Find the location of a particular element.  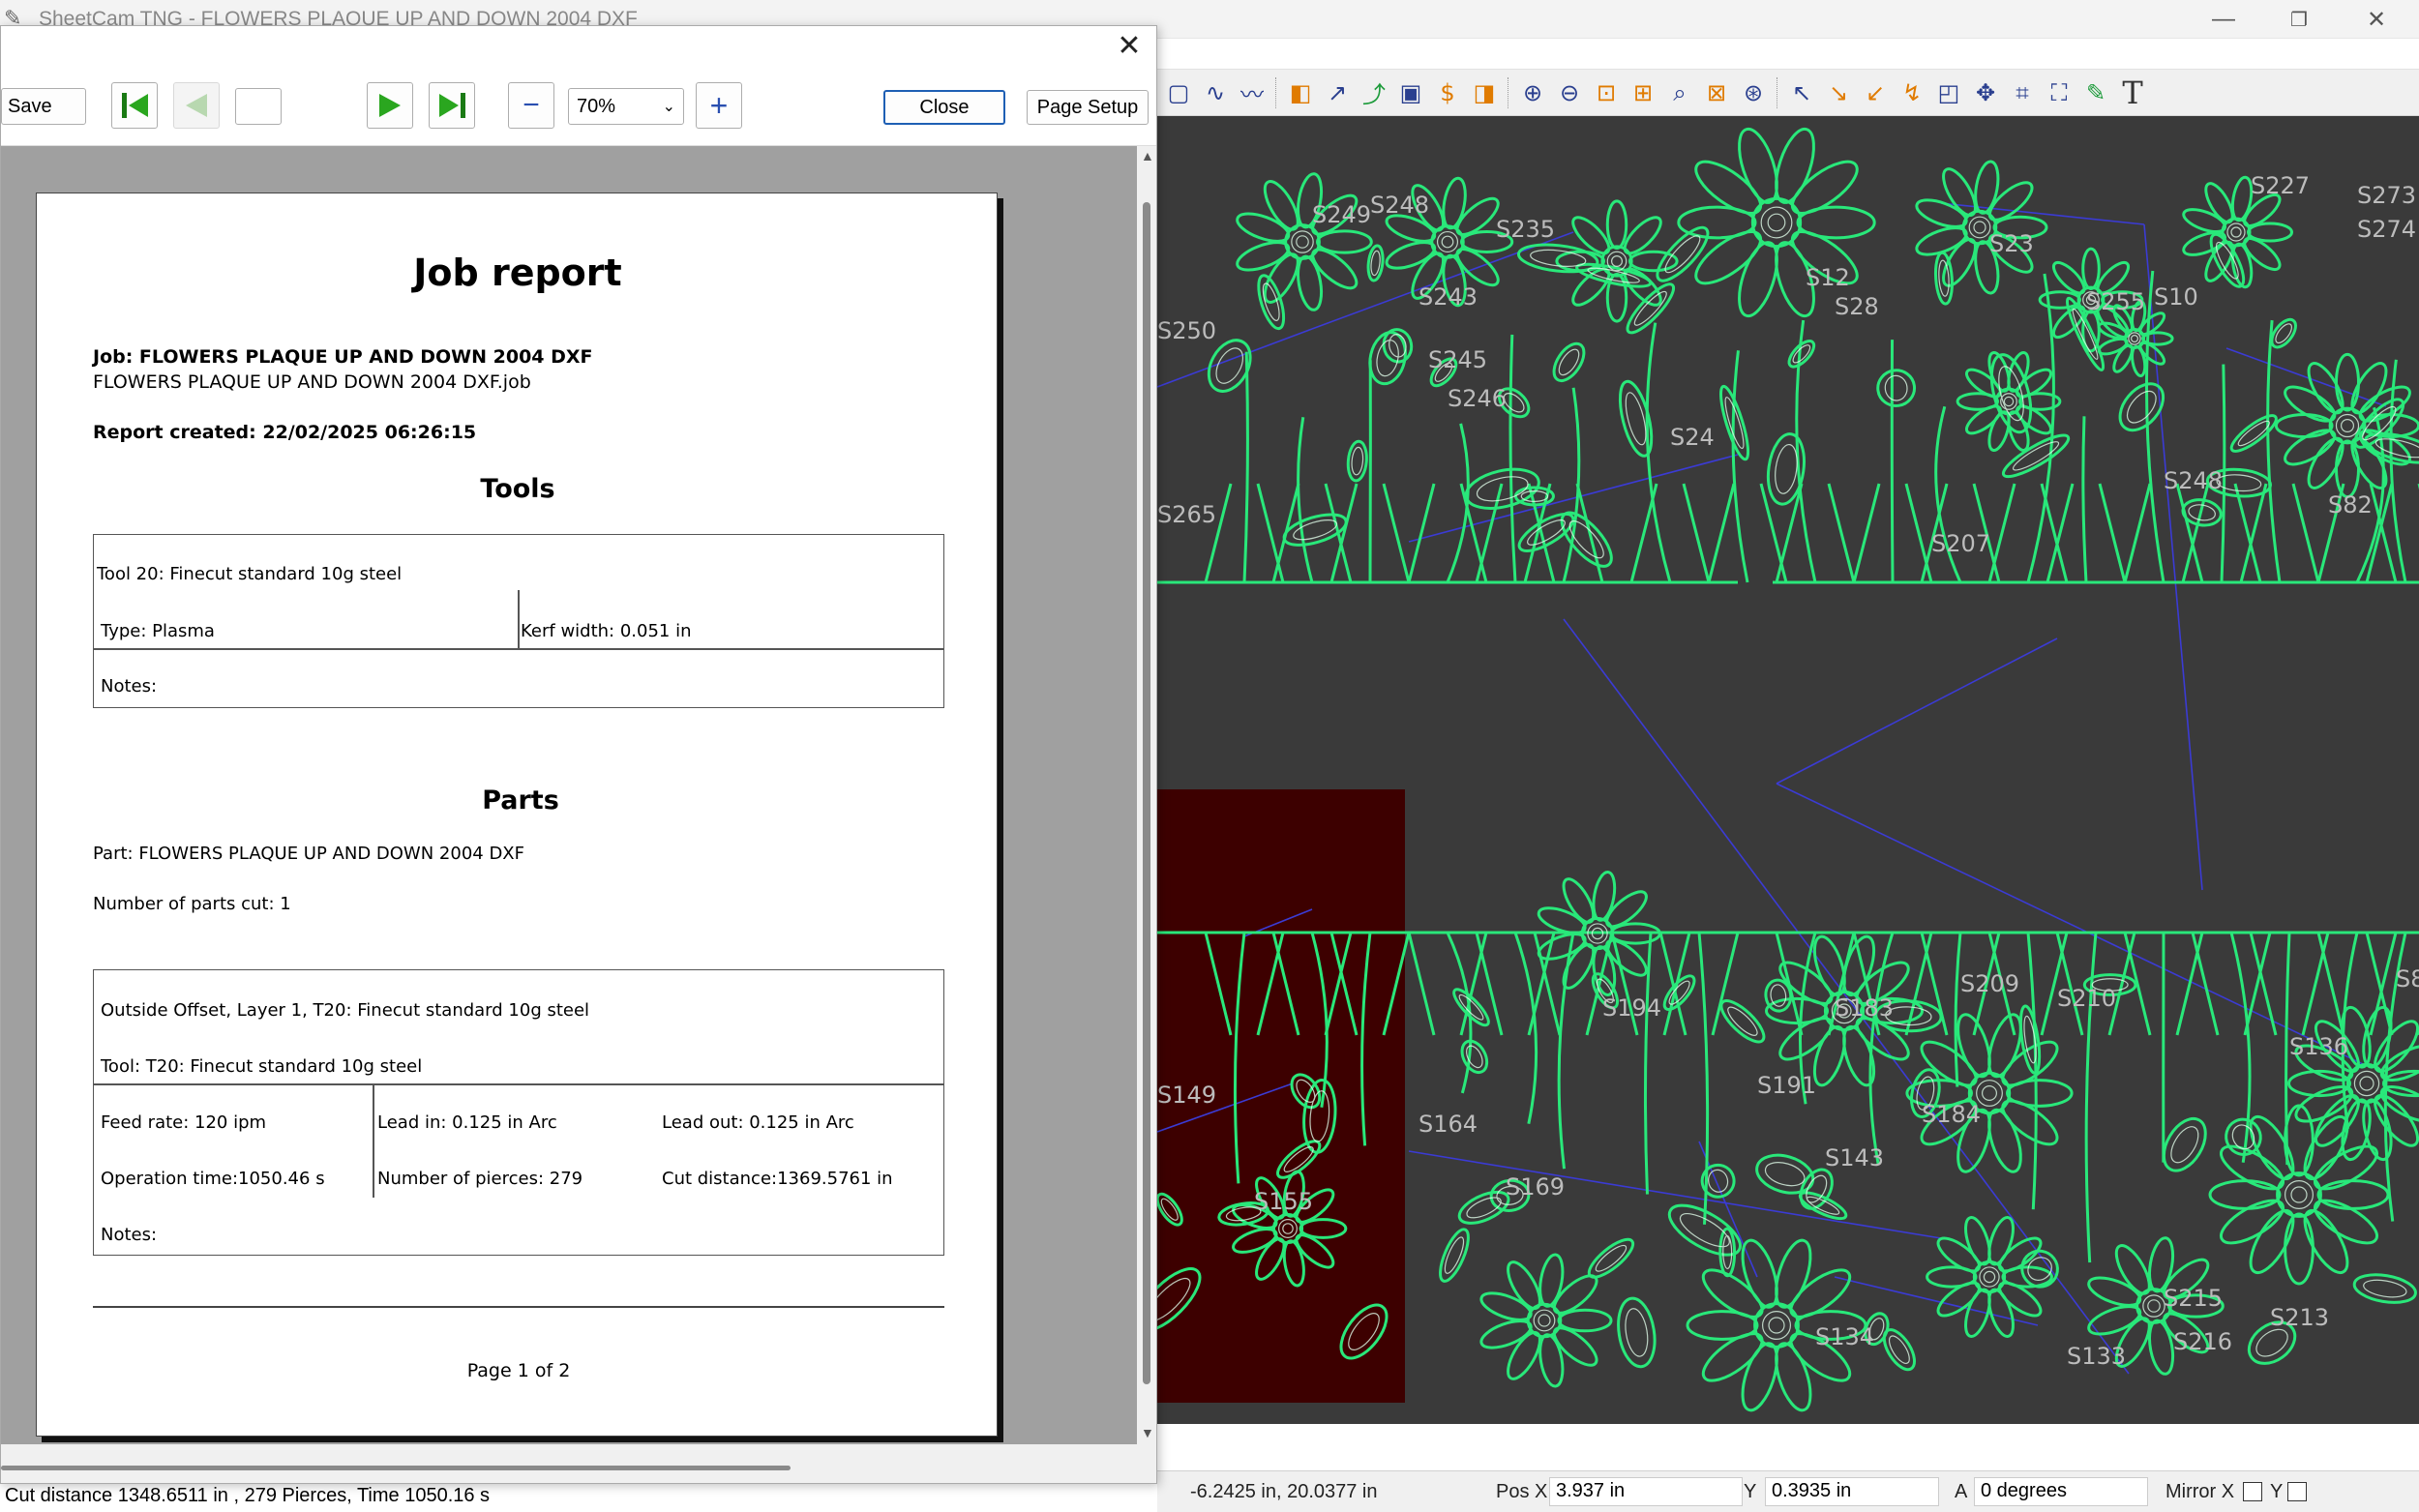

parts-cut: Number of parts cut: 1 is located at coordinates (192, 904).